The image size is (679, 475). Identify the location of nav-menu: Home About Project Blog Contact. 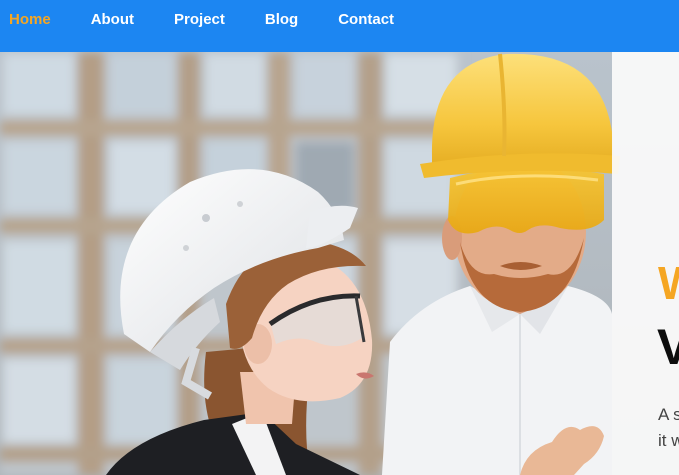
(339, 20).